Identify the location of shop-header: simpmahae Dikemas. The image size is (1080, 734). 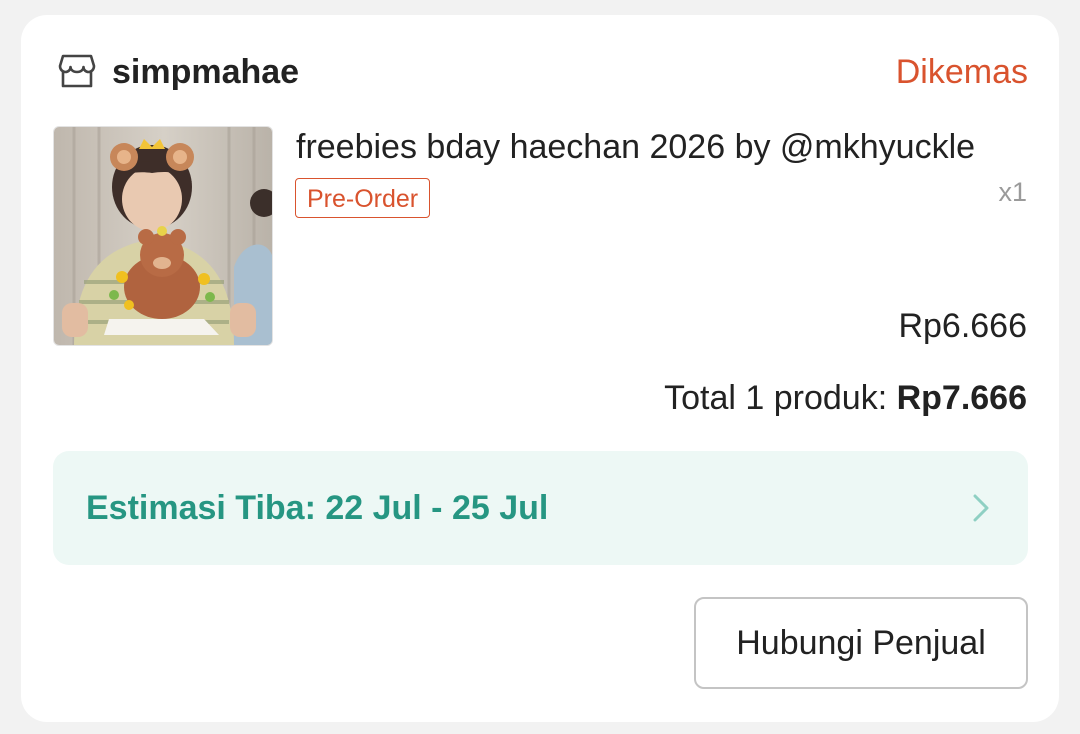
(543, 72).